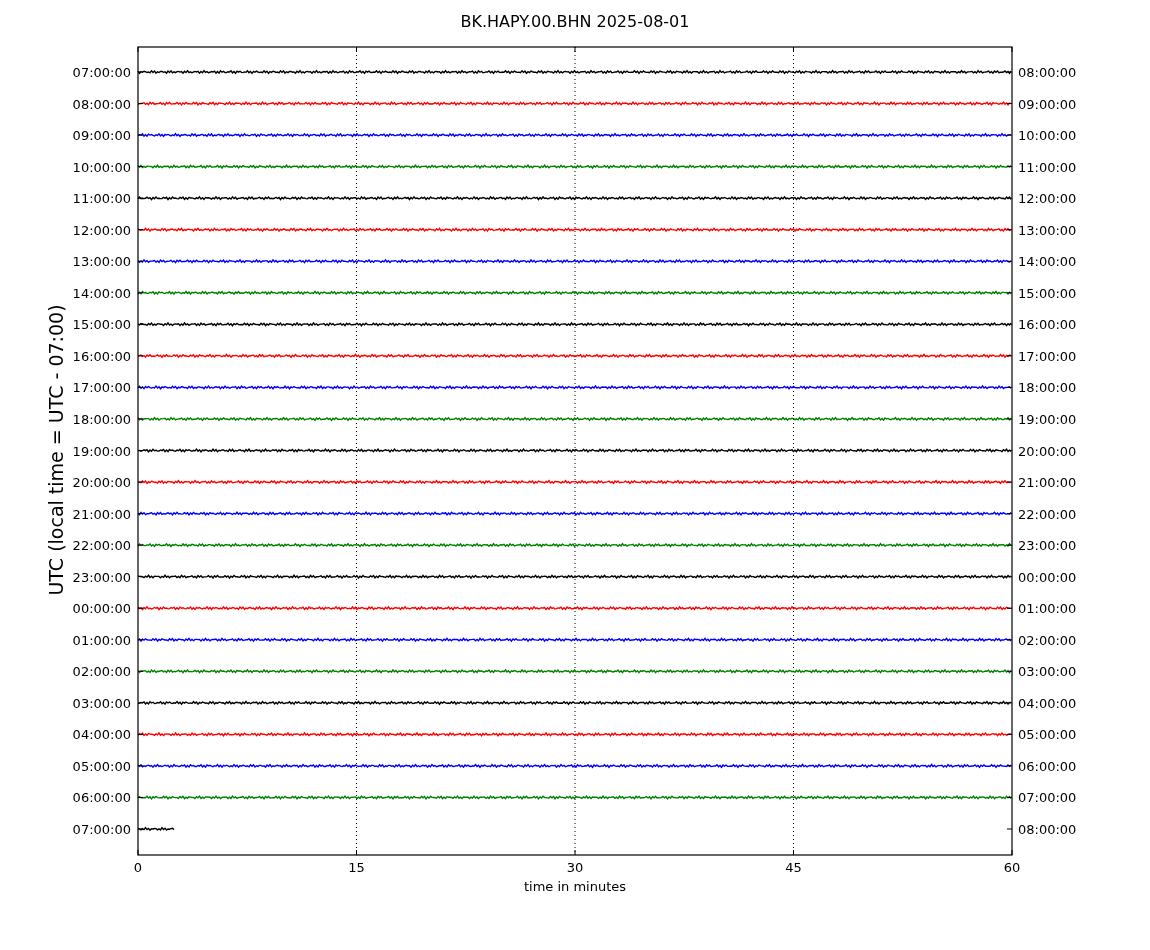 The image size is (1150, 950). What do you see at coordinates (793, 867) in the screenshot?
I see `x-tick-label: 45` at bounding box center [793, 867].